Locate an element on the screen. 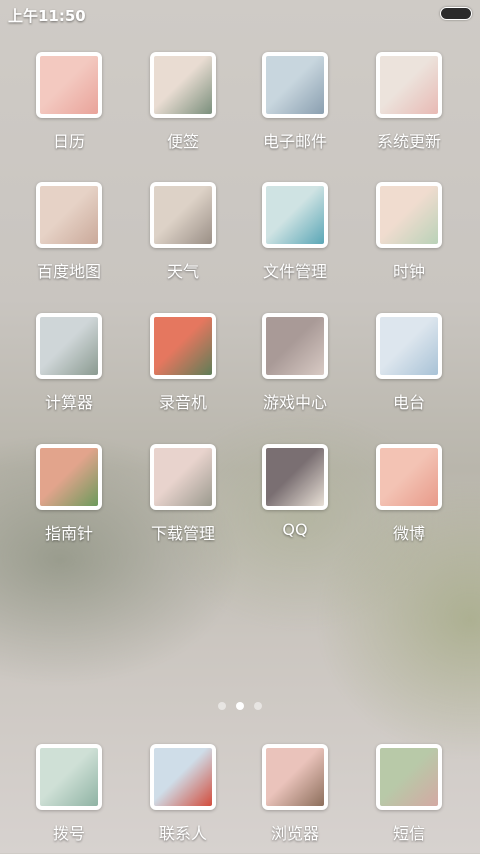  radio-icon is located at coordinates (409, 346).